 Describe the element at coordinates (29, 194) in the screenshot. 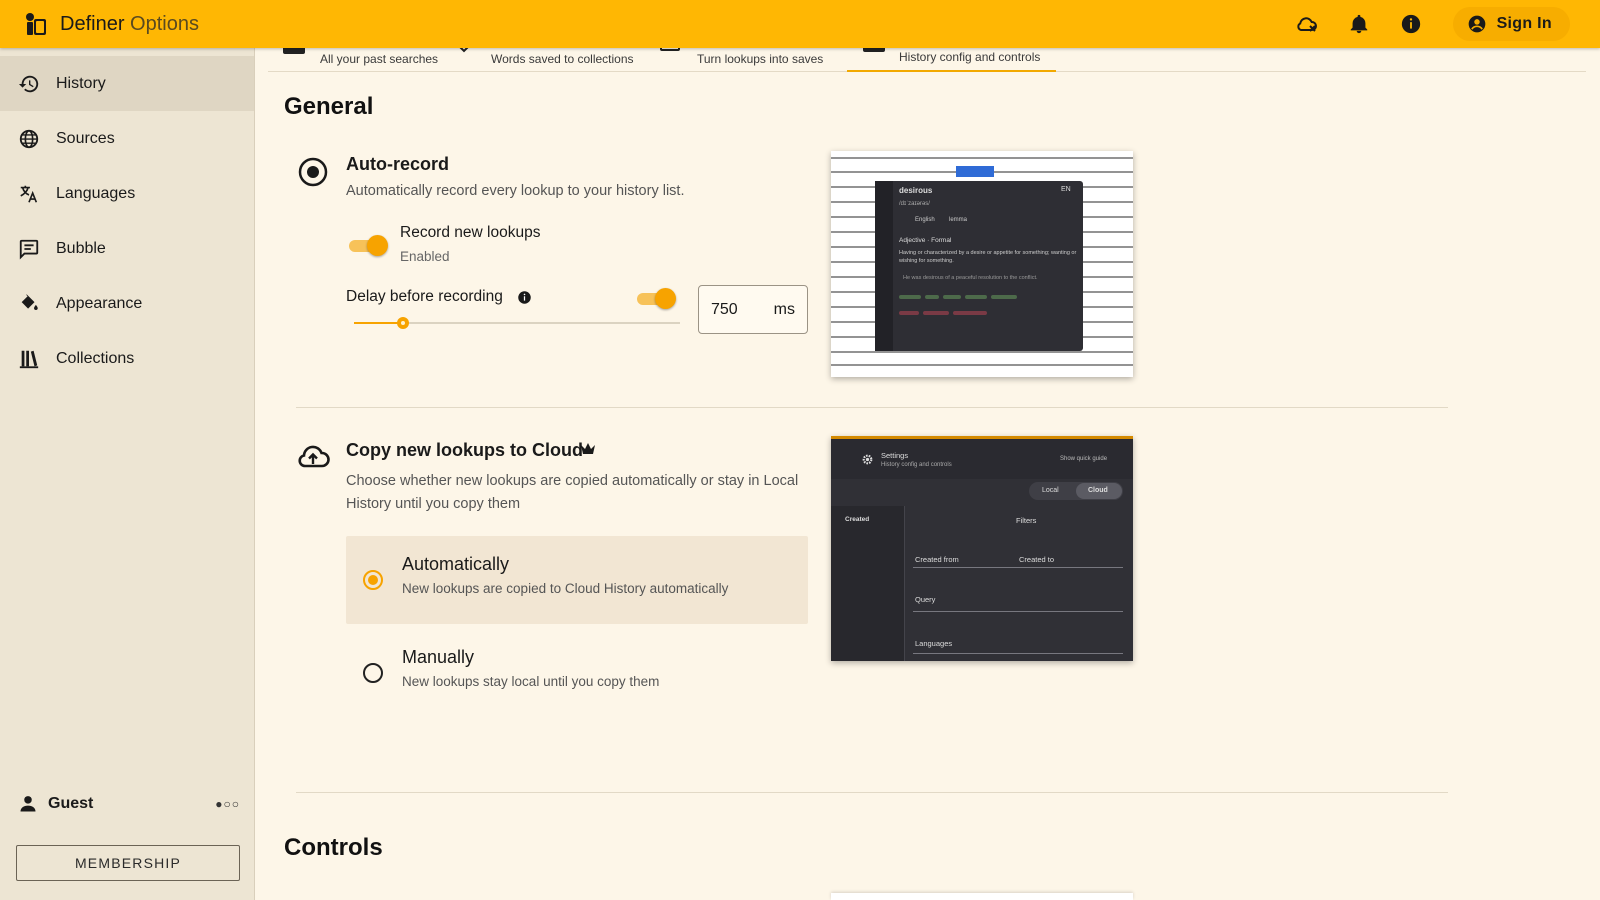

I see `translate-icon` at that location.